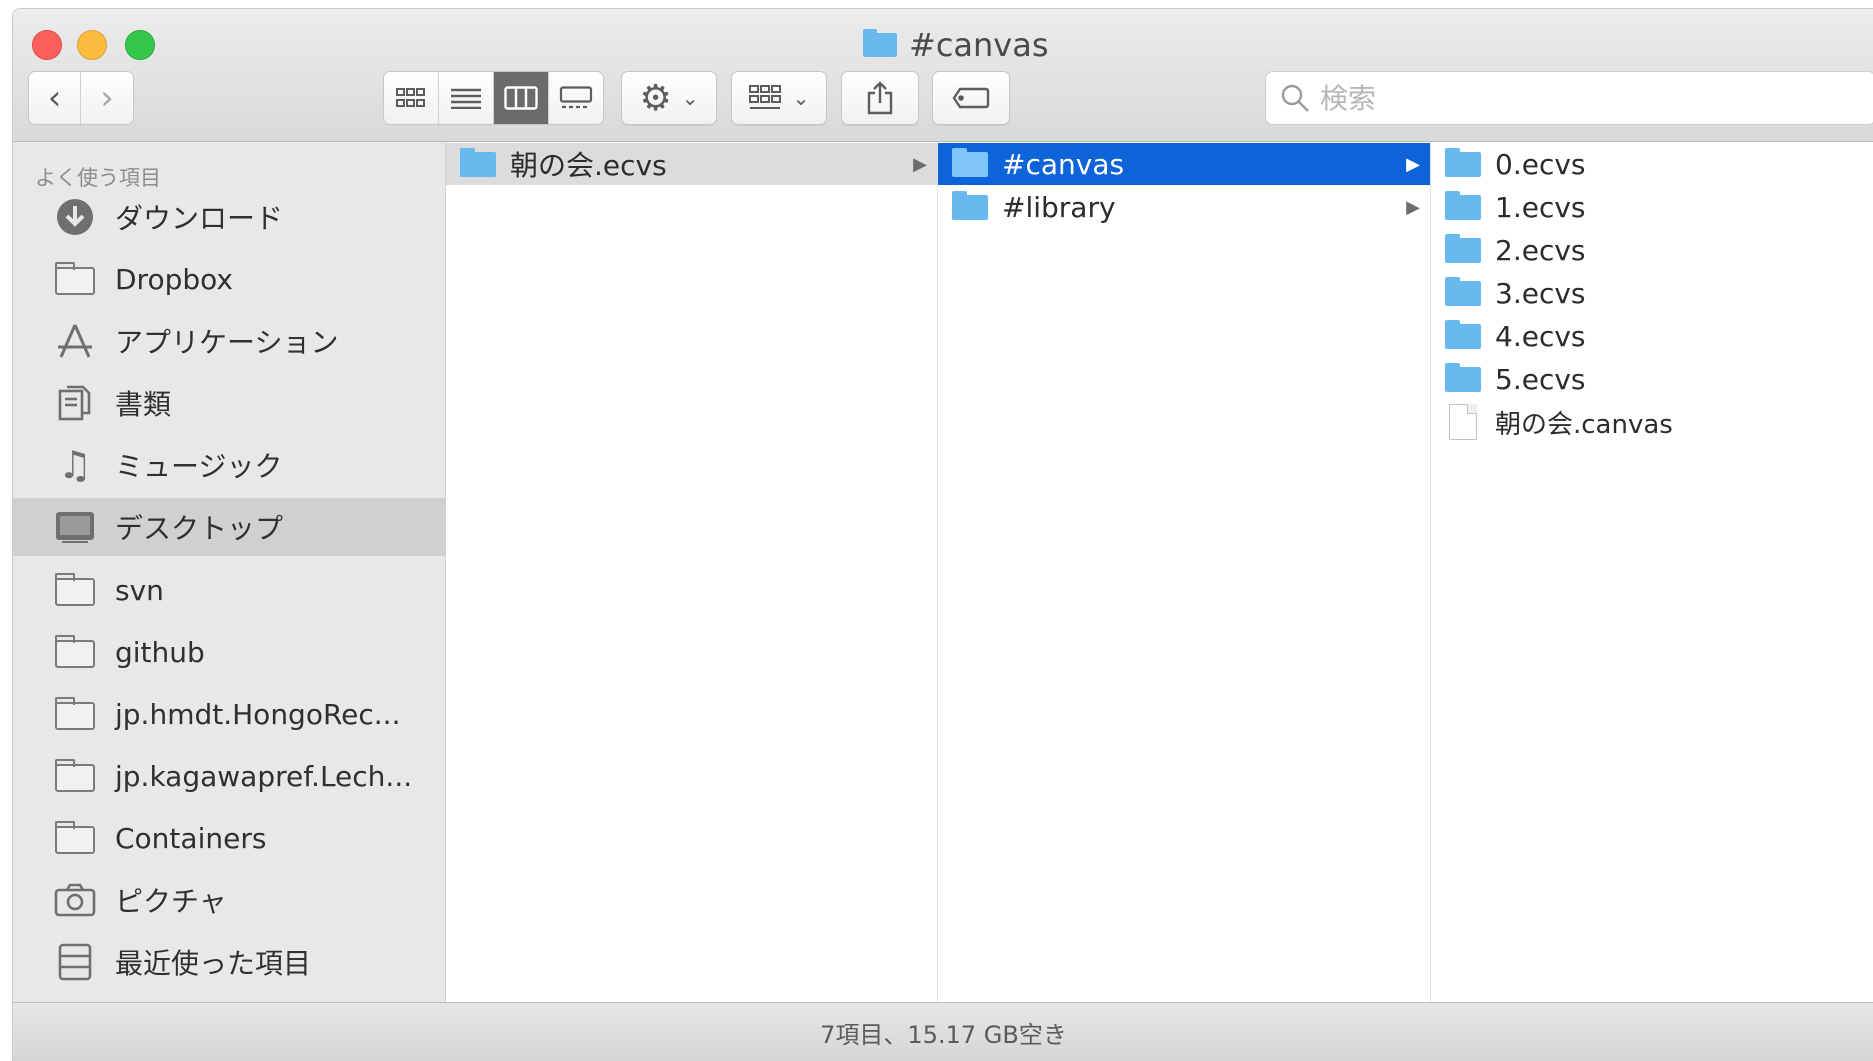 The image size is (1873, 1061). What do you see at coordinates (1652, 379) in the screenshot?
I see `list-item-5-ecvs: 5.ecvs` at bounding box center [1652, 379].